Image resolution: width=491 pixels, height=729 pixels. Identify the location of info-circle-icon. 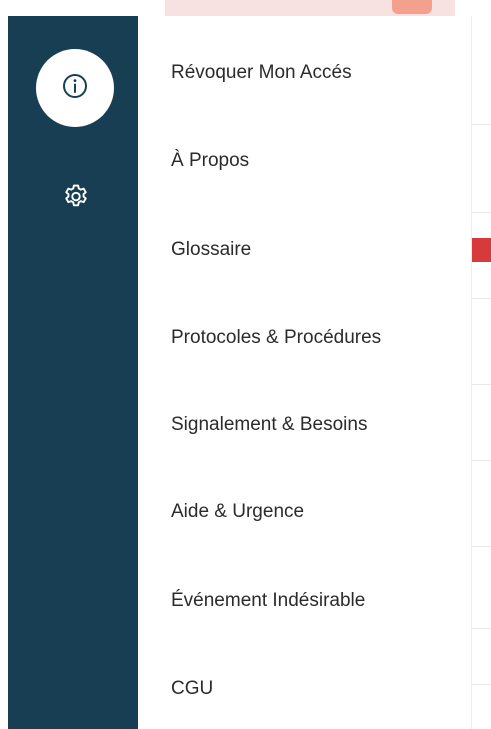
(75, 88).